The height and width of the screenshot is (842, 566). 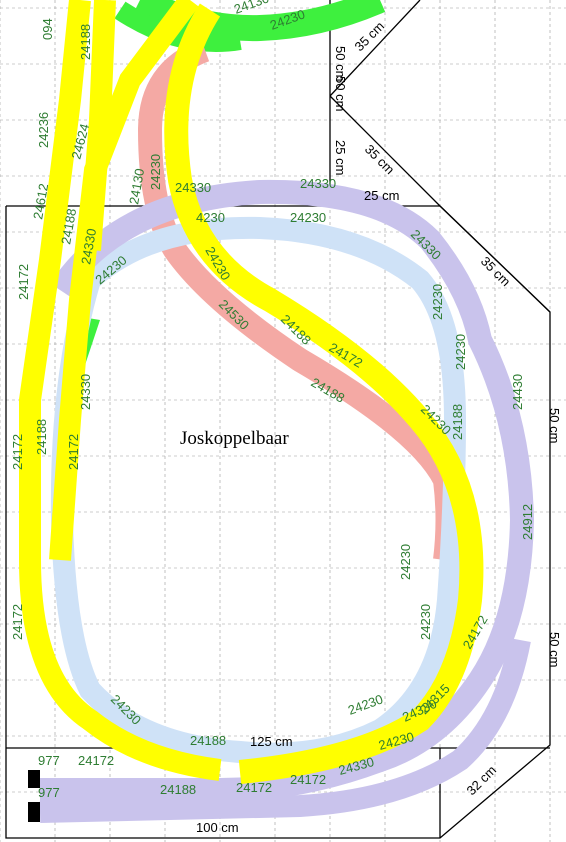 What do you see at coordinates (517, 392) in the screenshot?
I see `track-piece-label: 24430` at bounding box center [517, 392].